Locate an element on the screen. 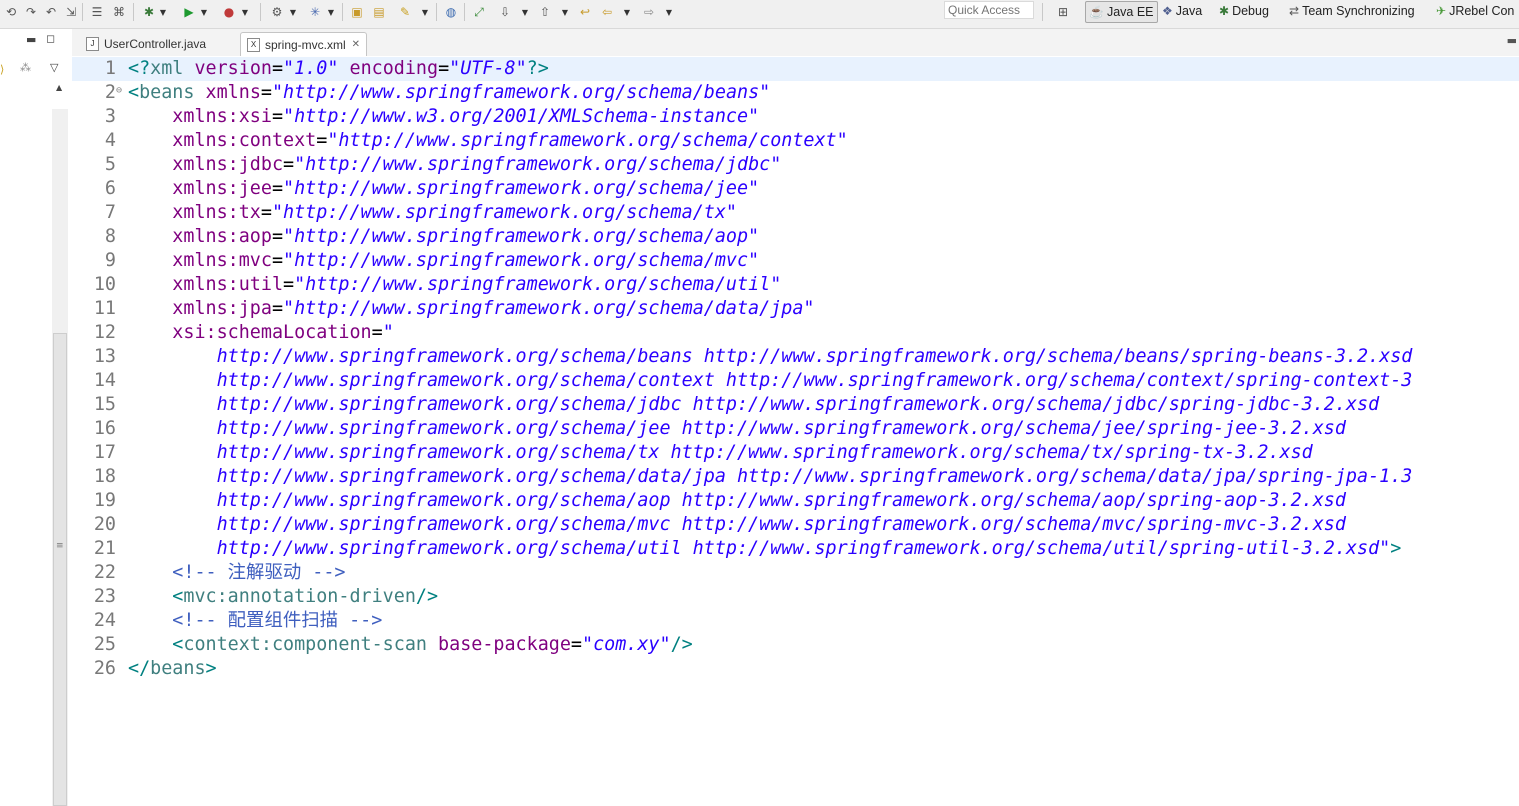 The image size is (1519, 806). line-number: 5 is located at coordinates (110, 164).